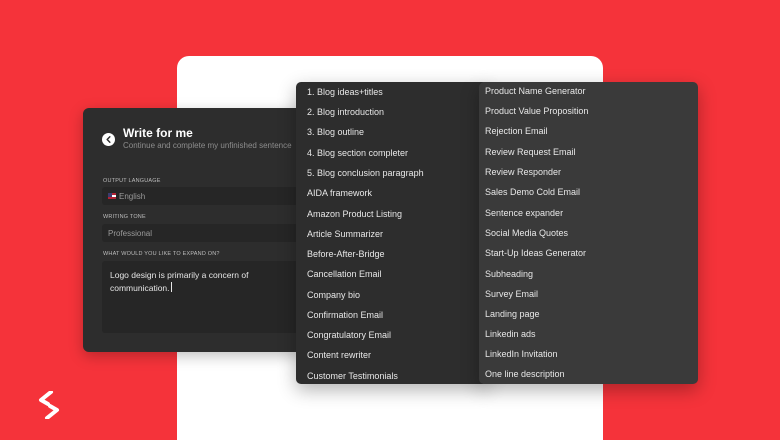 This screenshot has height=440, width=780. Describe the element at coordinates (352, 376) in the screenshot. I see `menu-item: Customer Testimonials` at that location.